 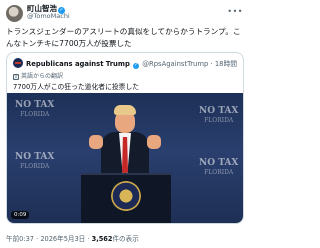 What do you see at coordinates (78, 64) in the screenshot?
I see `quote-author-name: Republicans against Trump` at bounding box center [78, 64].